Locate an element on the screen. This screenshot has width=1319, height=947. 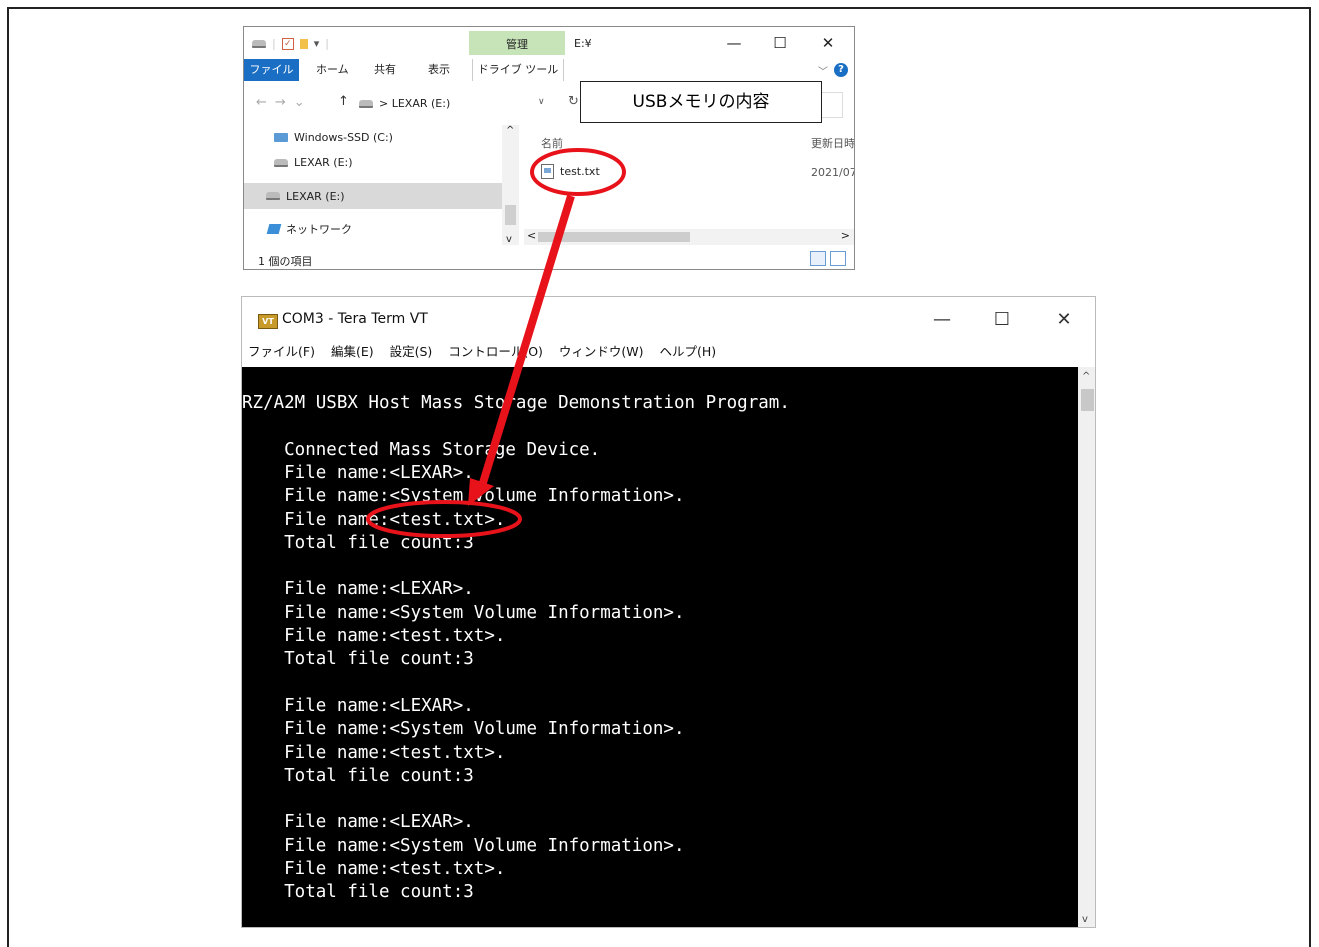
nav-item-network: ネットワーク is located at coordinates (309, 229).